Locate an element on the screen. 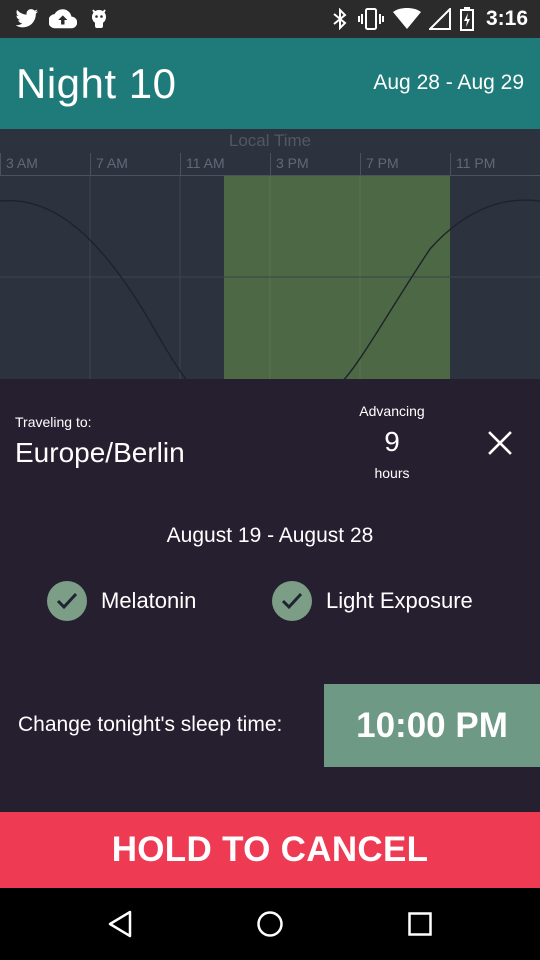  navigation-bar is located at coordinates (270, 924).